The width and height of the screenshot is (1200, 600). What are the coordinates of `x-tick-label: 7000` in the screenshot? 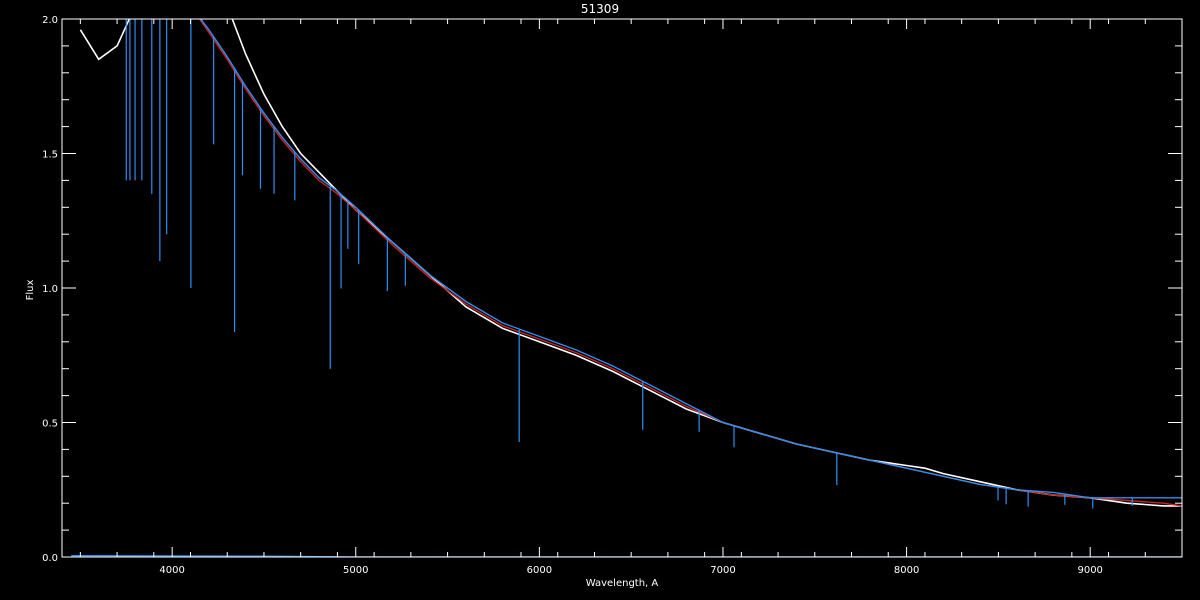 It's located at (722, 570).